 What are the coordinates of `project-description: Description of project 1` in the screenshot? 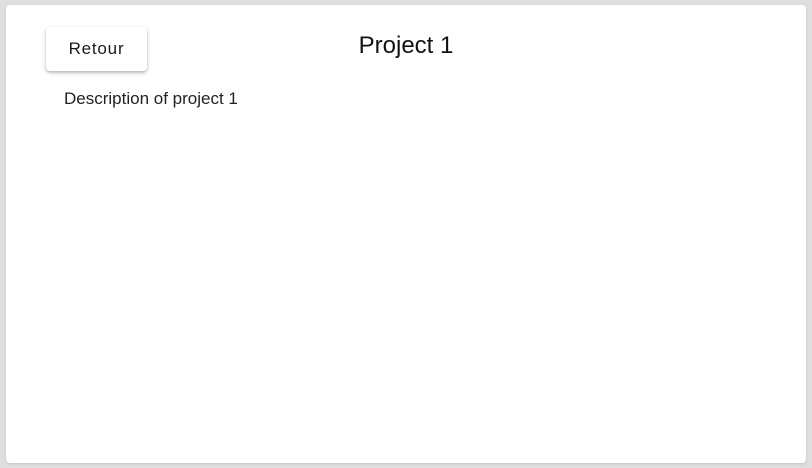 It's located at (151, 98).